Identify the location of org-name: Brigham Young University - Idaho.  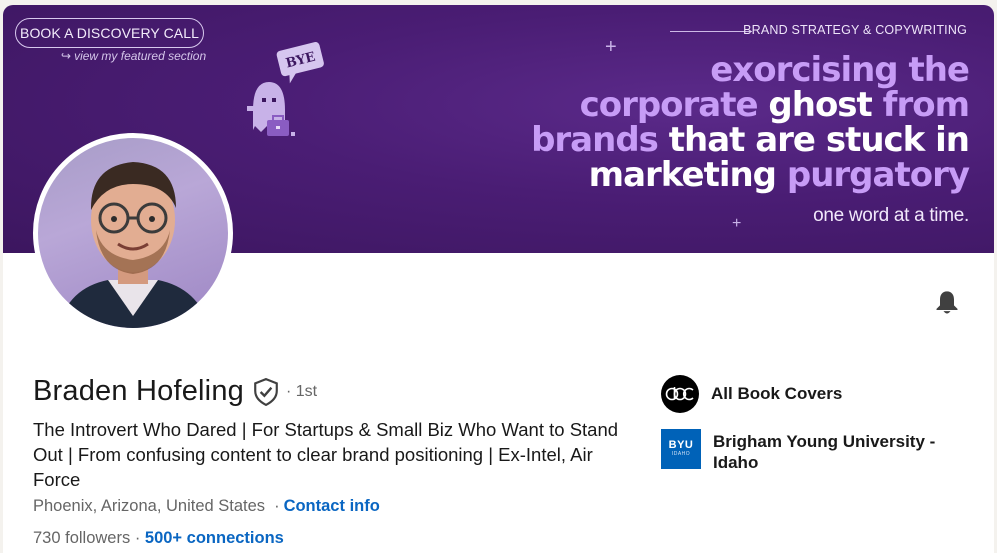
(824, 452).